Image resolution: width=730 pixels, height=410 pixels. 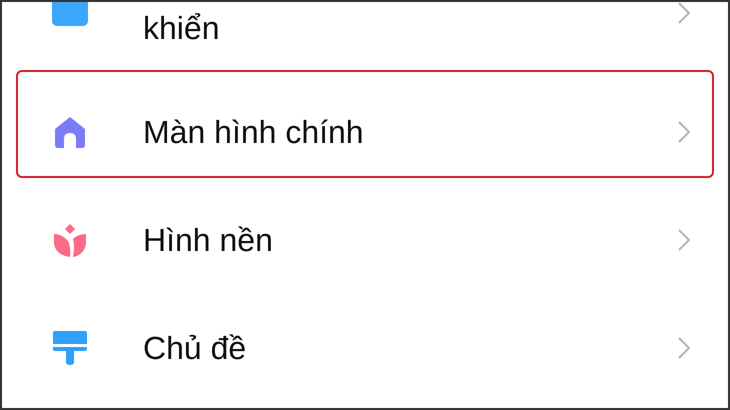 What do you see at coordinates (208, 240) in the screenshot?
I see `item-label: Hình nền` at bounding box center [208, 240].